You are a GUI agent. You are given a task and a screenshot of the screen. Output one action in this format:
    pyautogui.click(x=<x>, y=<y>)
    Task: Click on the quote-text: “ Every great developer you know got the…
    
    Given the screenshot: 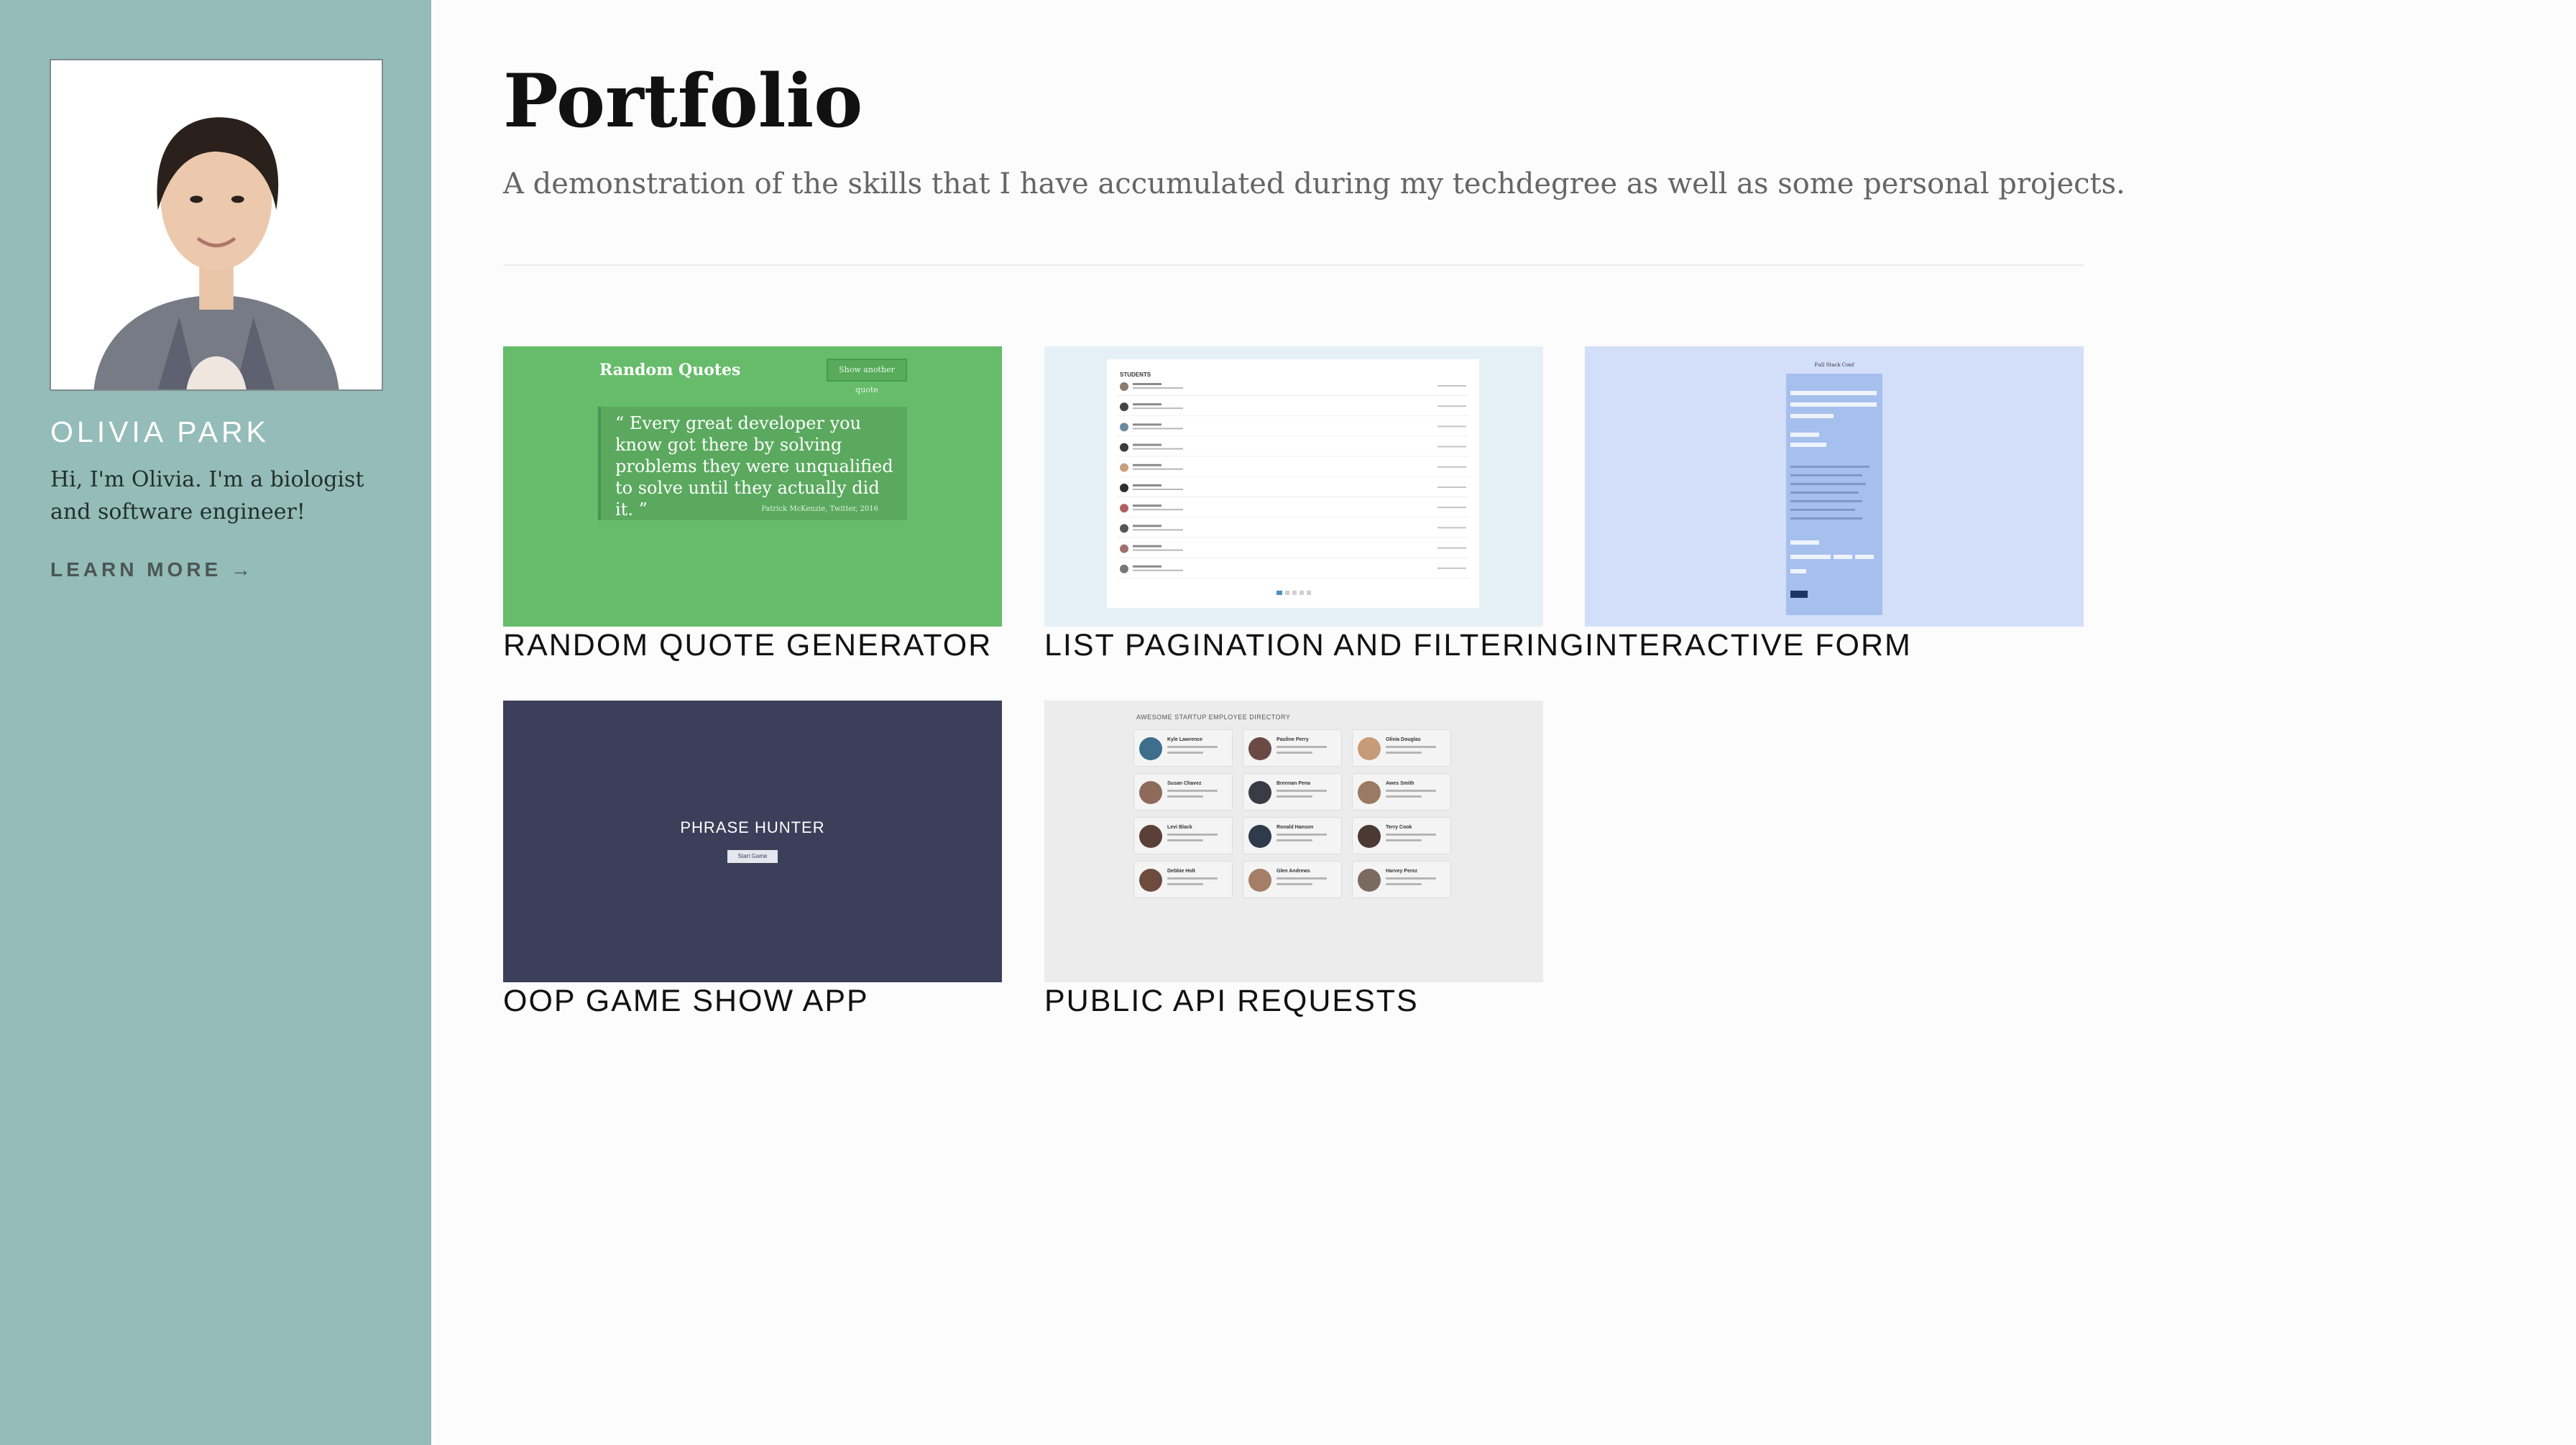 What is the action you would take?
    pyautogui.click(x=754, y=466)
    